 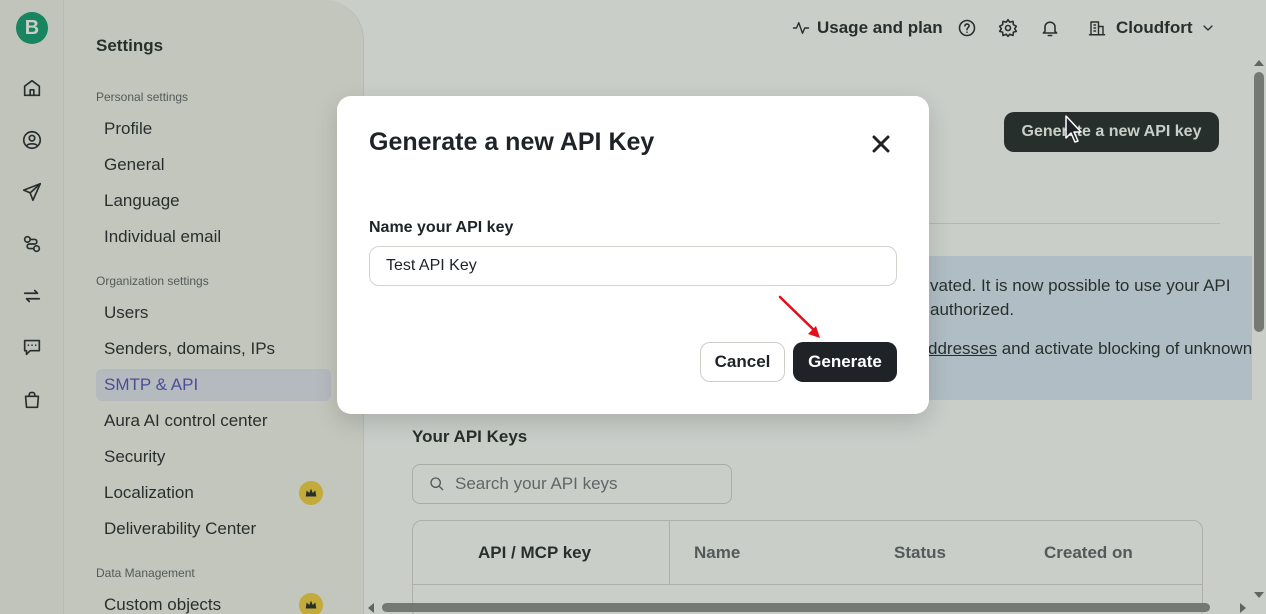 What do you see at coordinates (881, 144) in the screenshot?
I see `close-icon` at bounding box center [881, 144].